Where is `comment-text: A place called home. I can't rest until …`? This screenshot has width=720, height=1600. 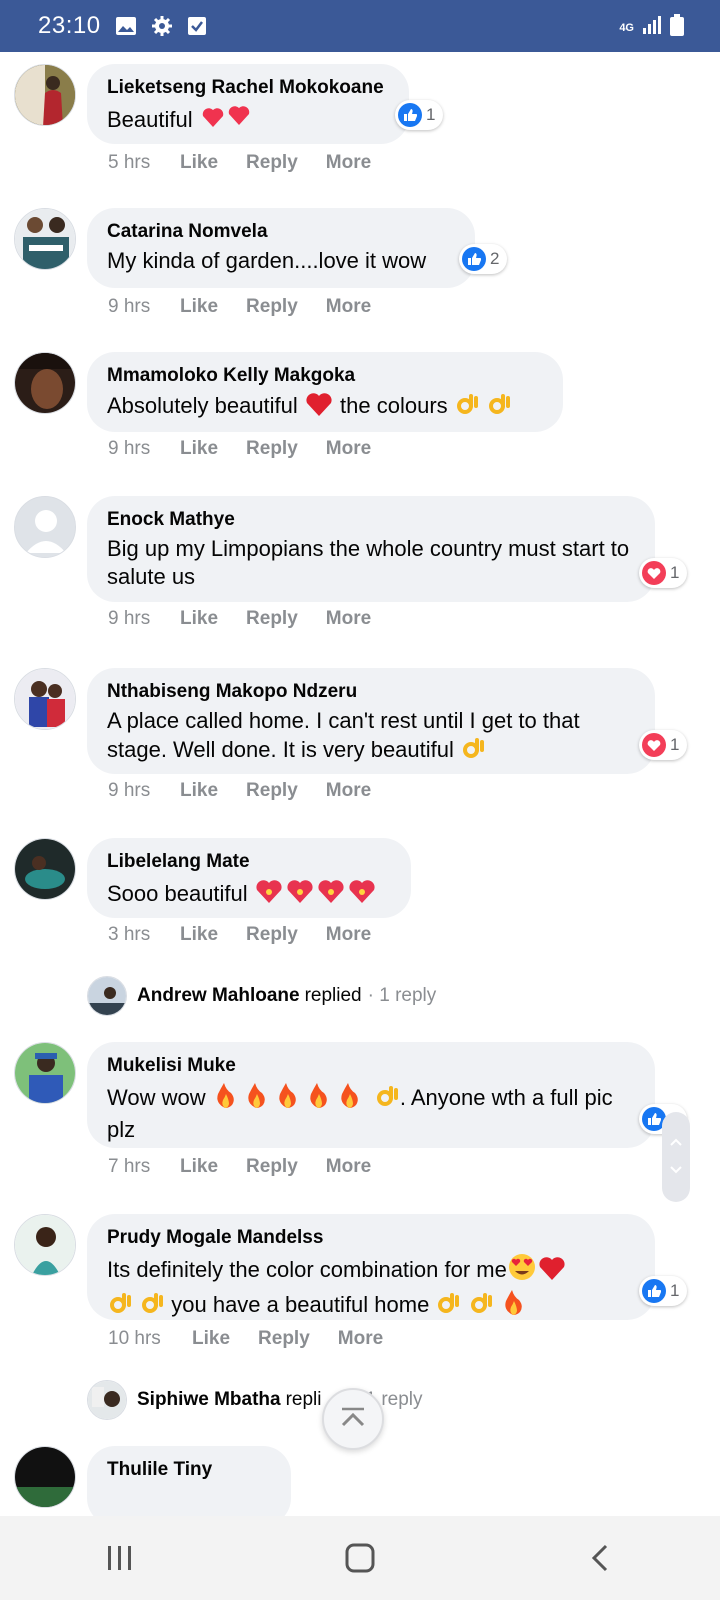
comment-text: A place called home. I can't rest until … is located at coordinates (371, 737).